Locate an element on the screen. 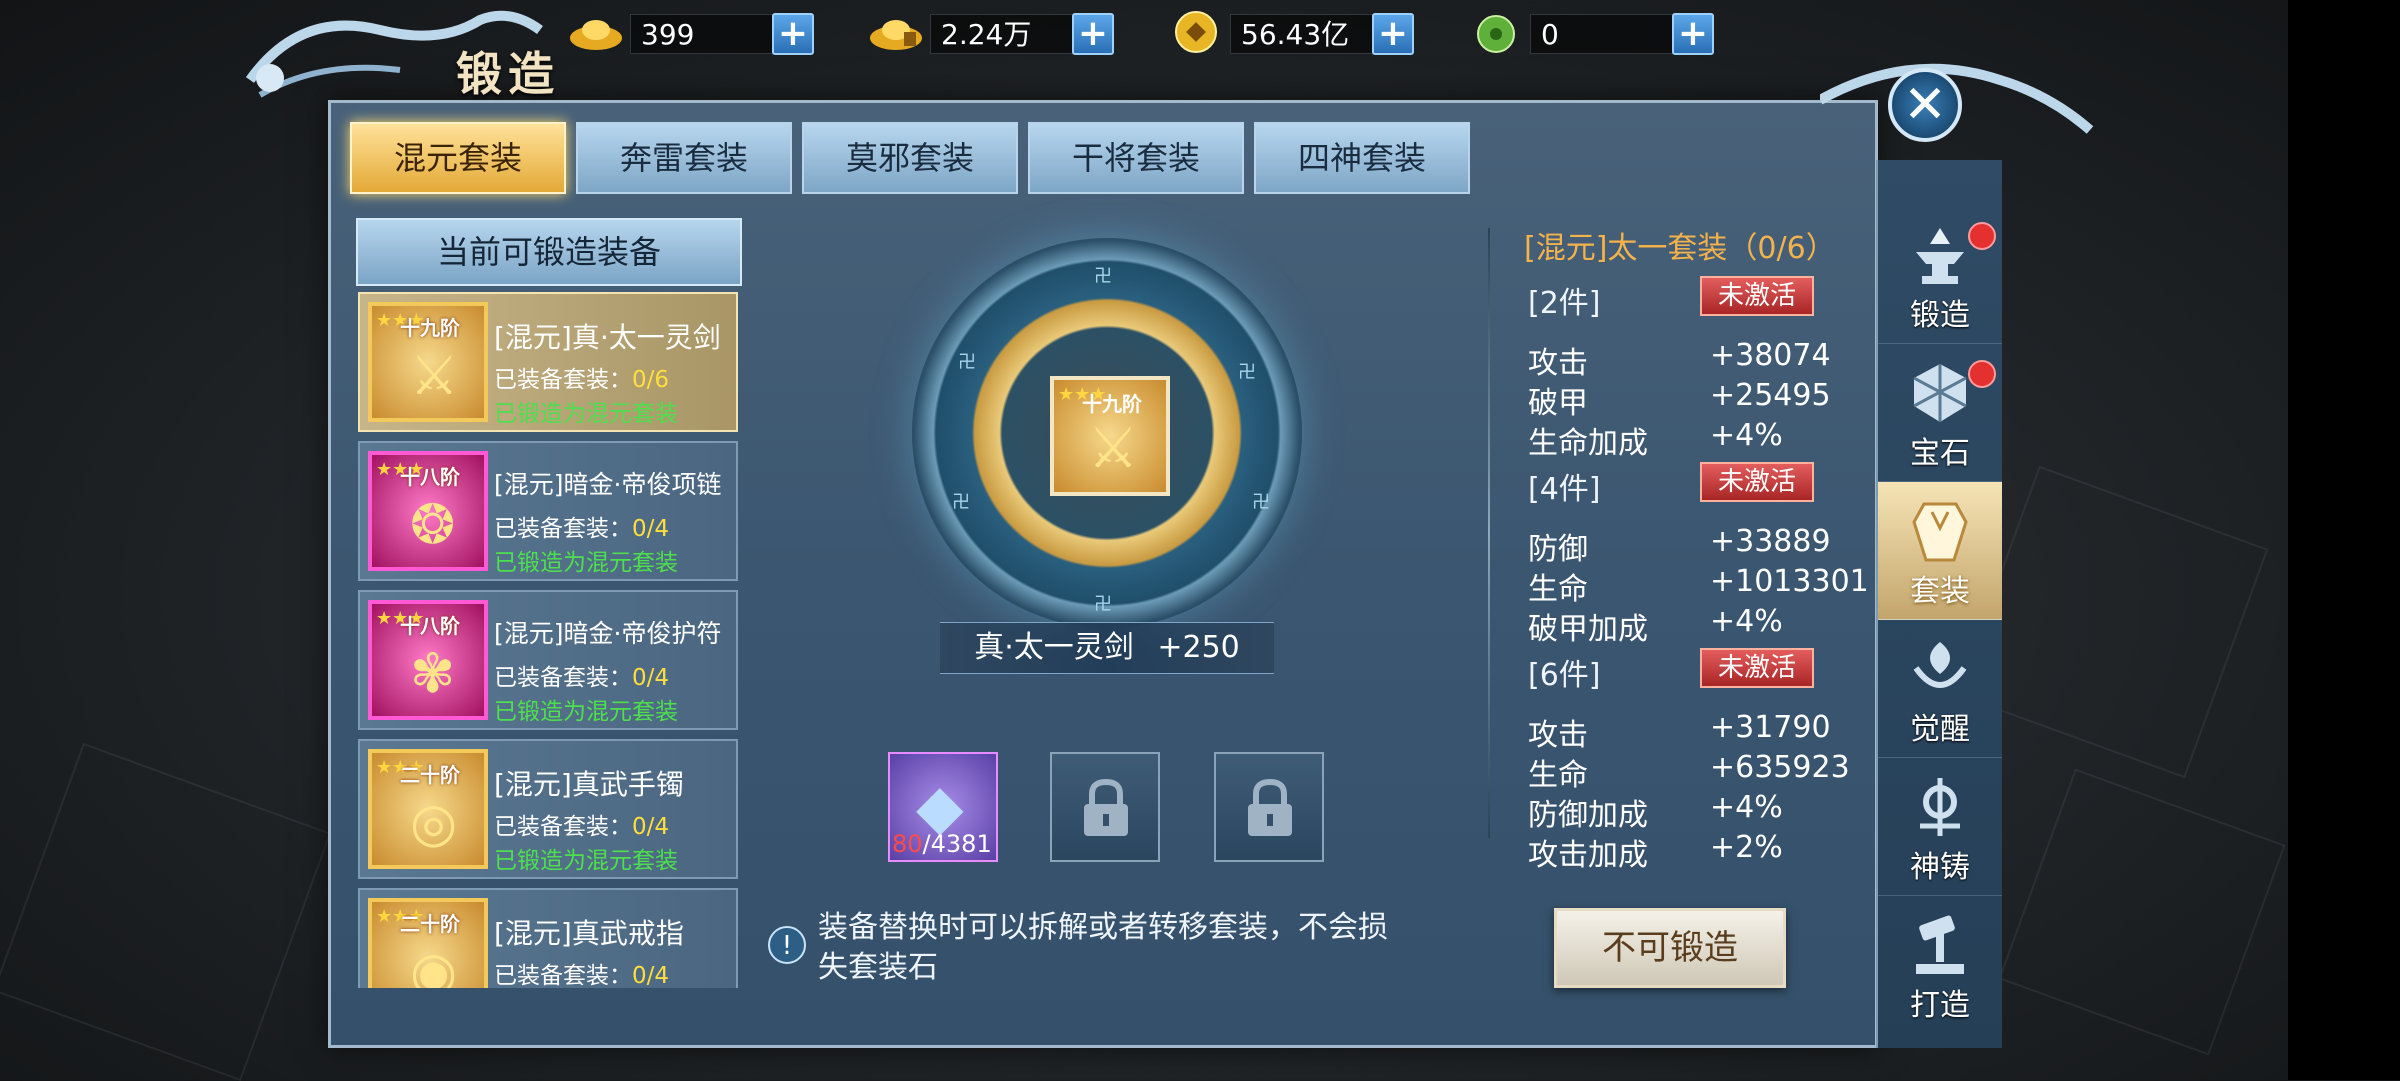 The height and width of the screenshot is (1081, 2400). list-item: ★★★ 十八阶 ✾ [混元]暗金·帝俊护符 已装备套装：0/4 已锻造为混元套装 is located at coordinates (548, 660).